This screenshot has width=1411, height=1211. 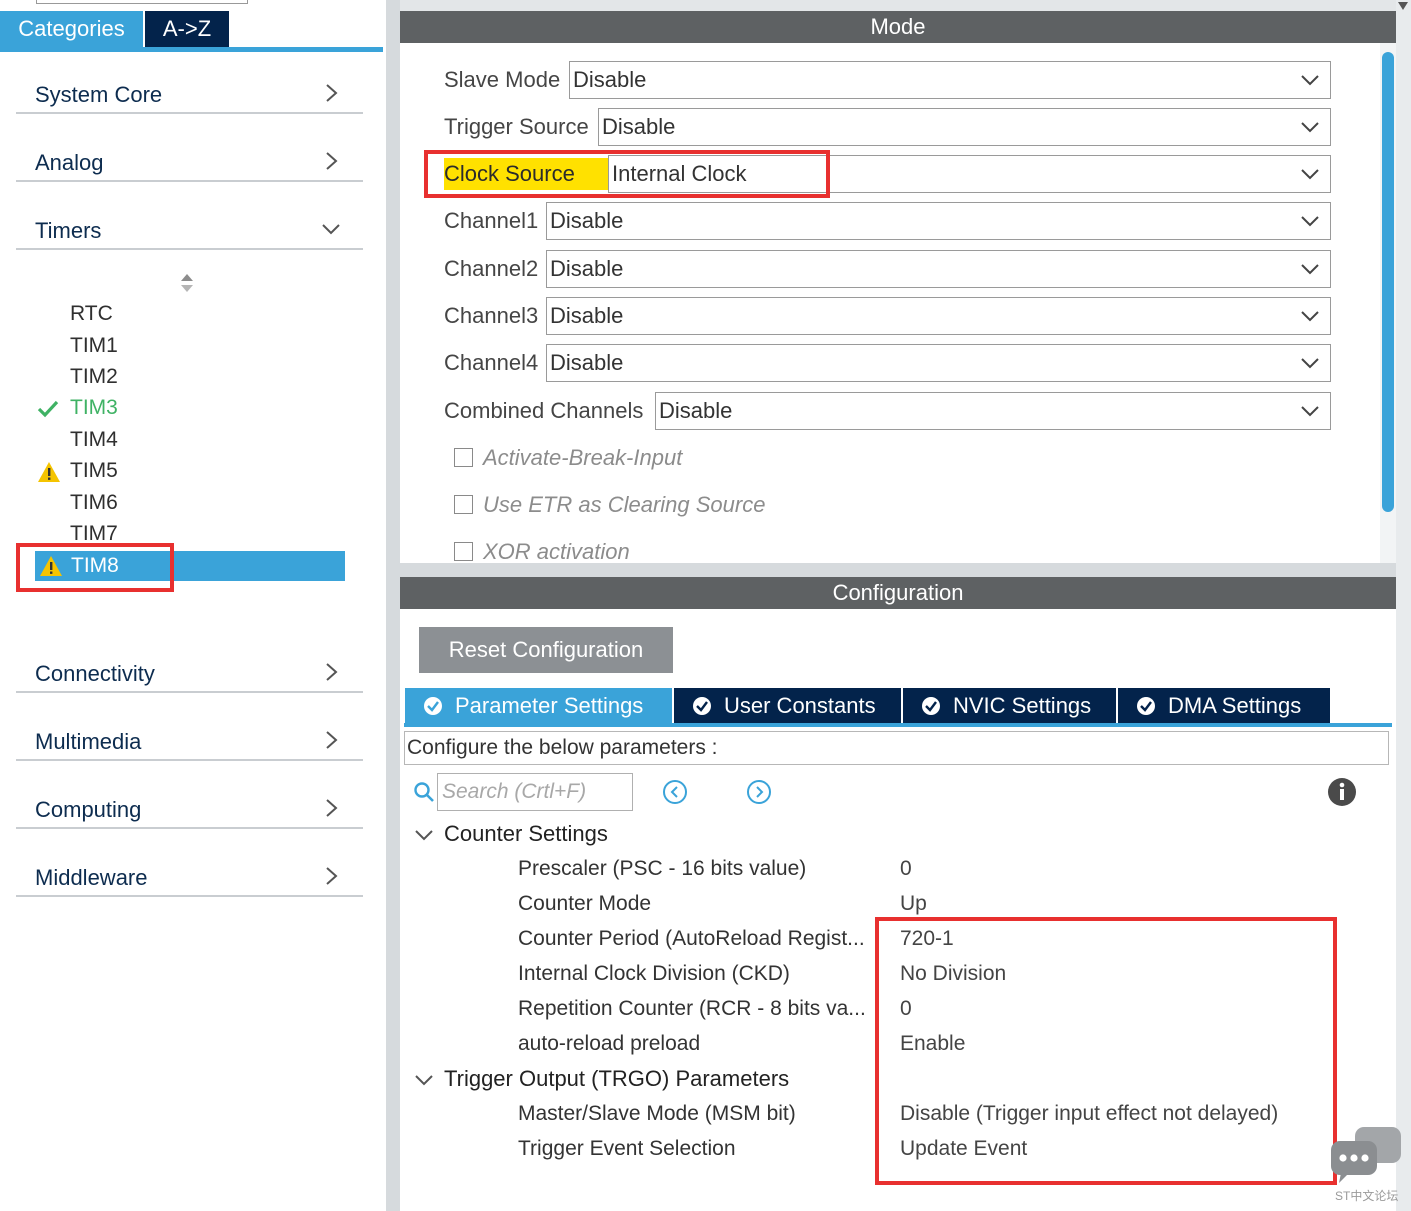 I want to click on category-computing: Computing, so click(x=189, y=809).